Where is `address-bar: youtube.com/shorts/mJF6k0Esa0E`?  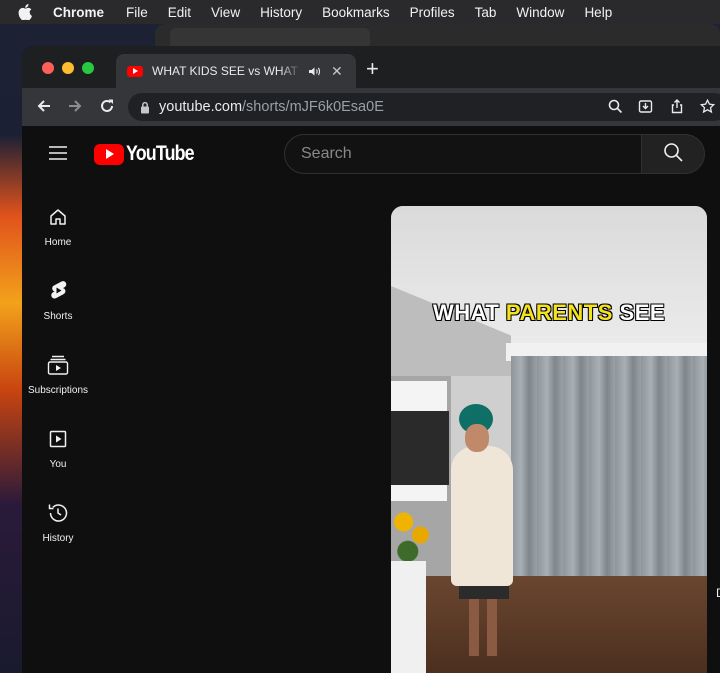
address-bar: youtube.com/shorts/mJF6k0Esa0E is located at coordinates (424, 107).